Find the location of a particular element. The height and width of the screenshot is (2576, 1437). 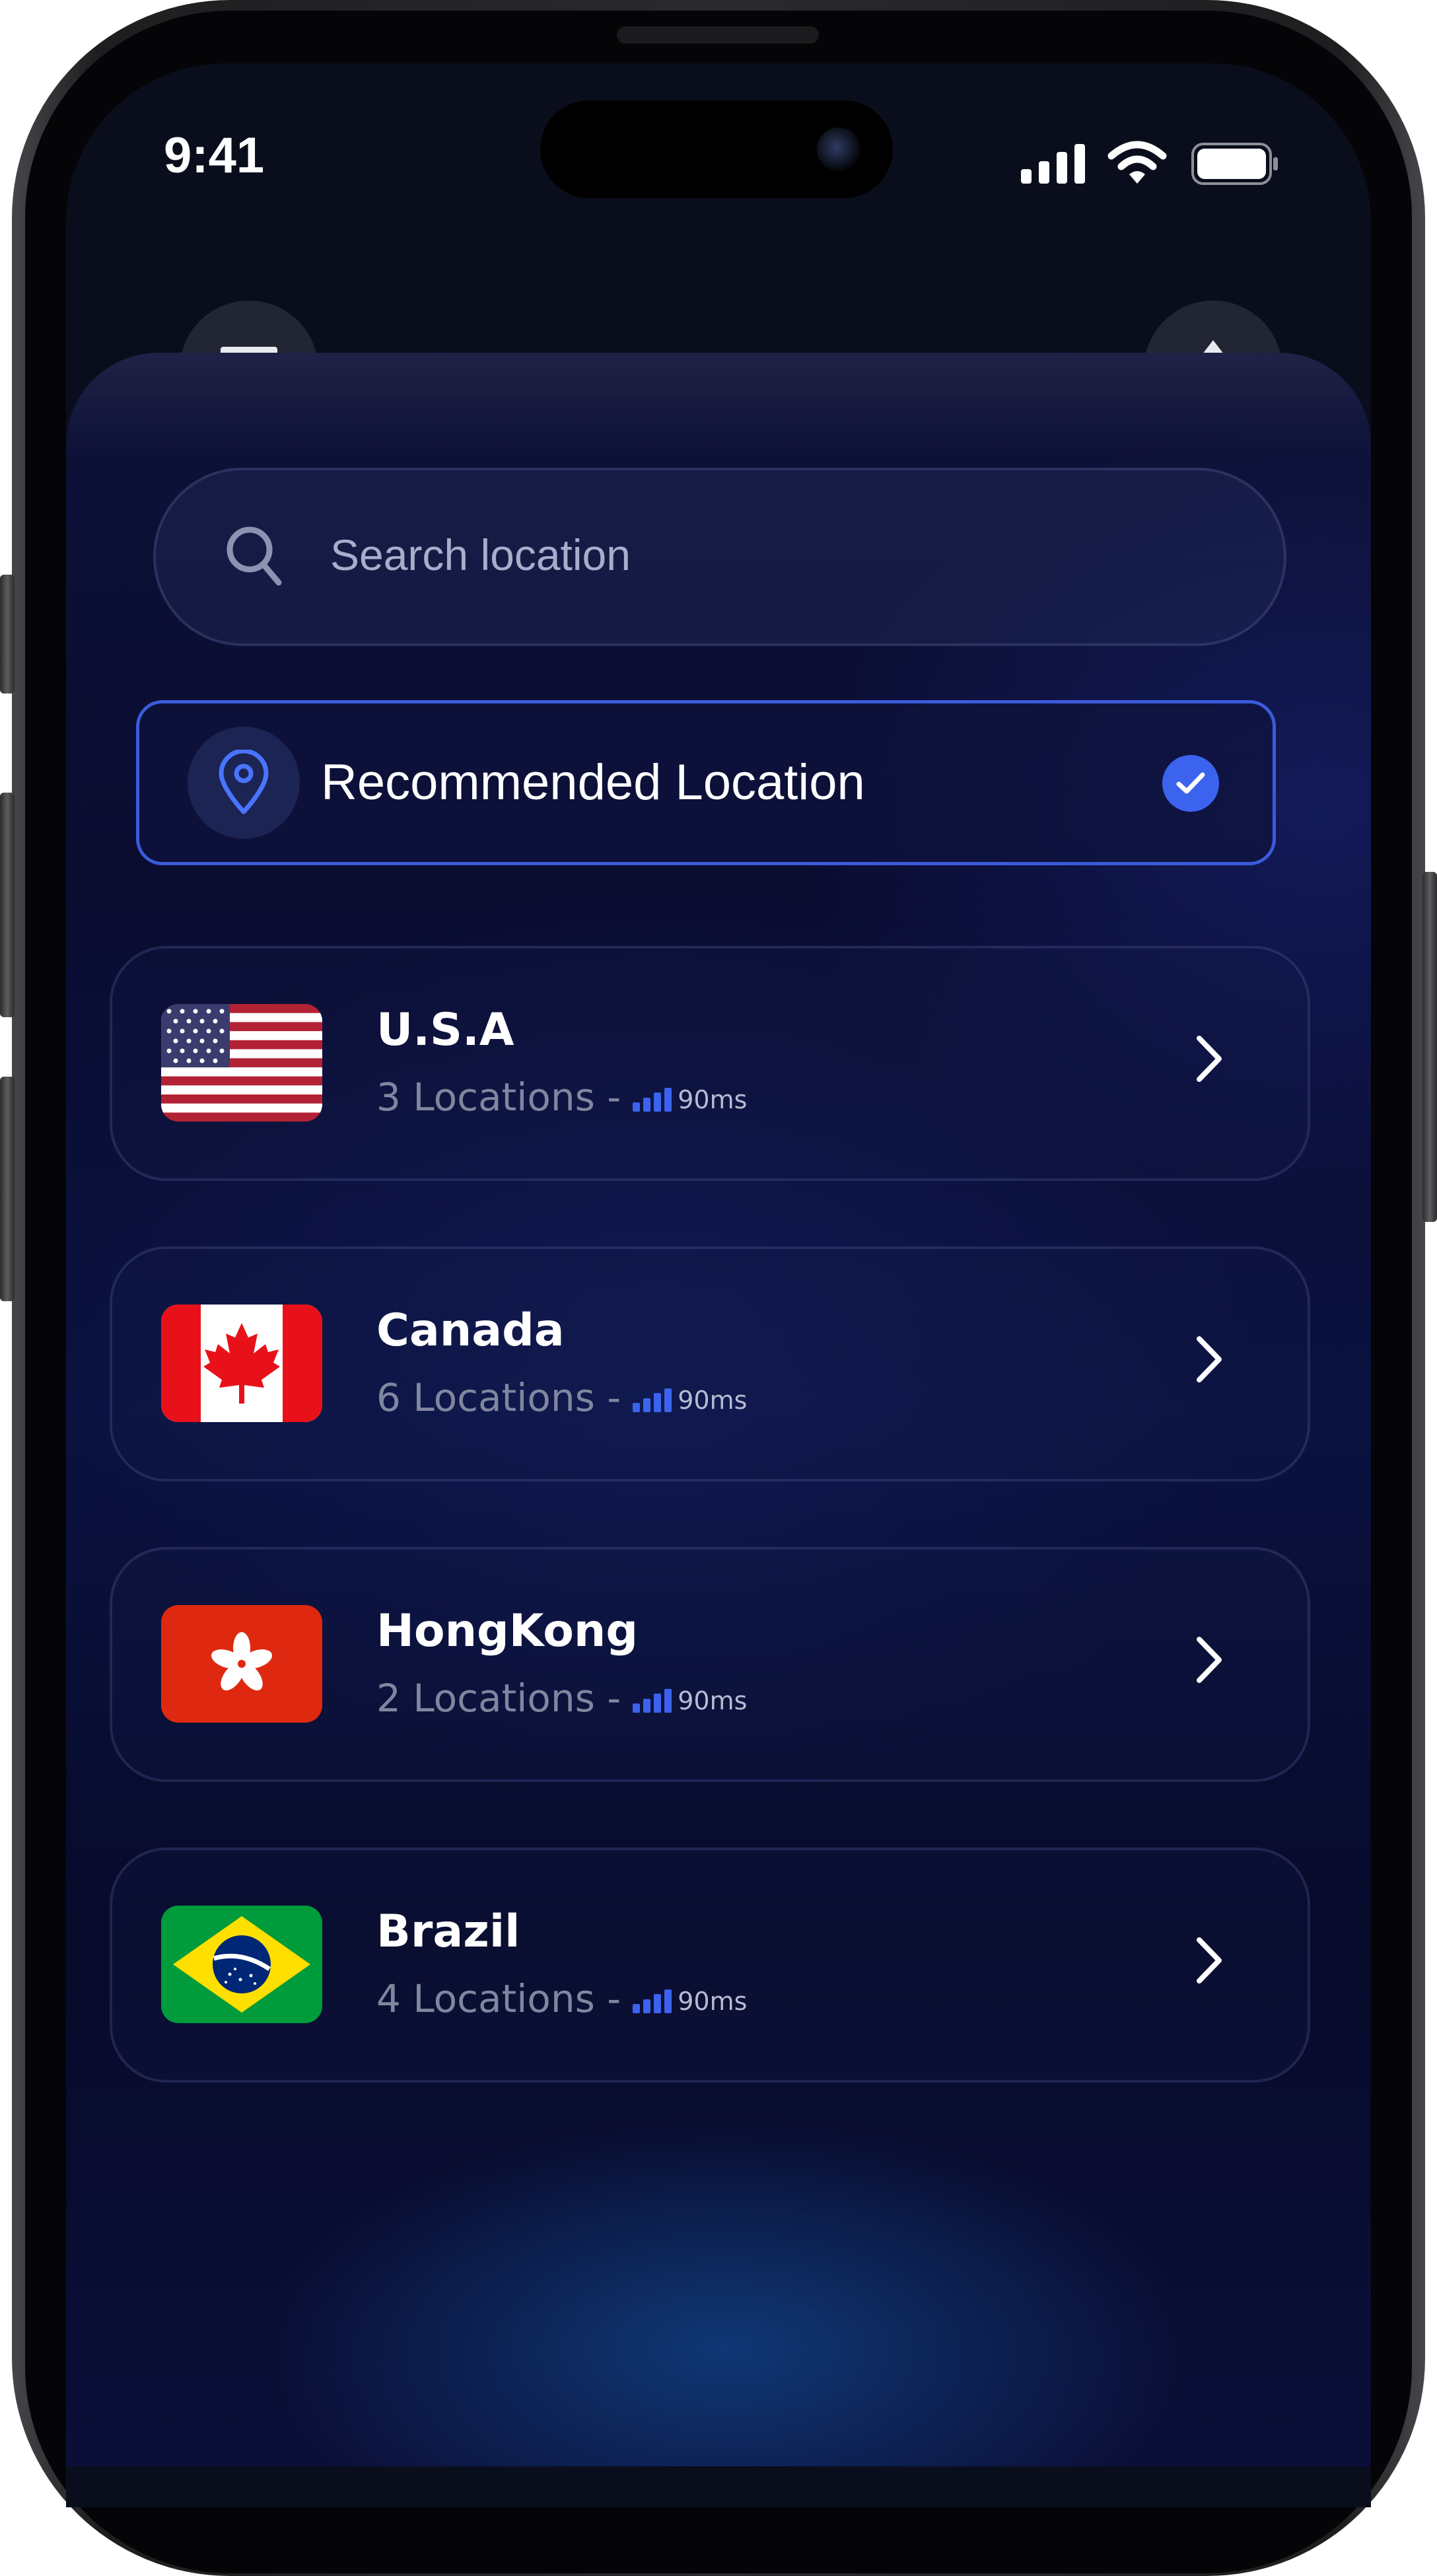

location-meta: 6 Locations - 90ms is located at coordinates (561, 1399).